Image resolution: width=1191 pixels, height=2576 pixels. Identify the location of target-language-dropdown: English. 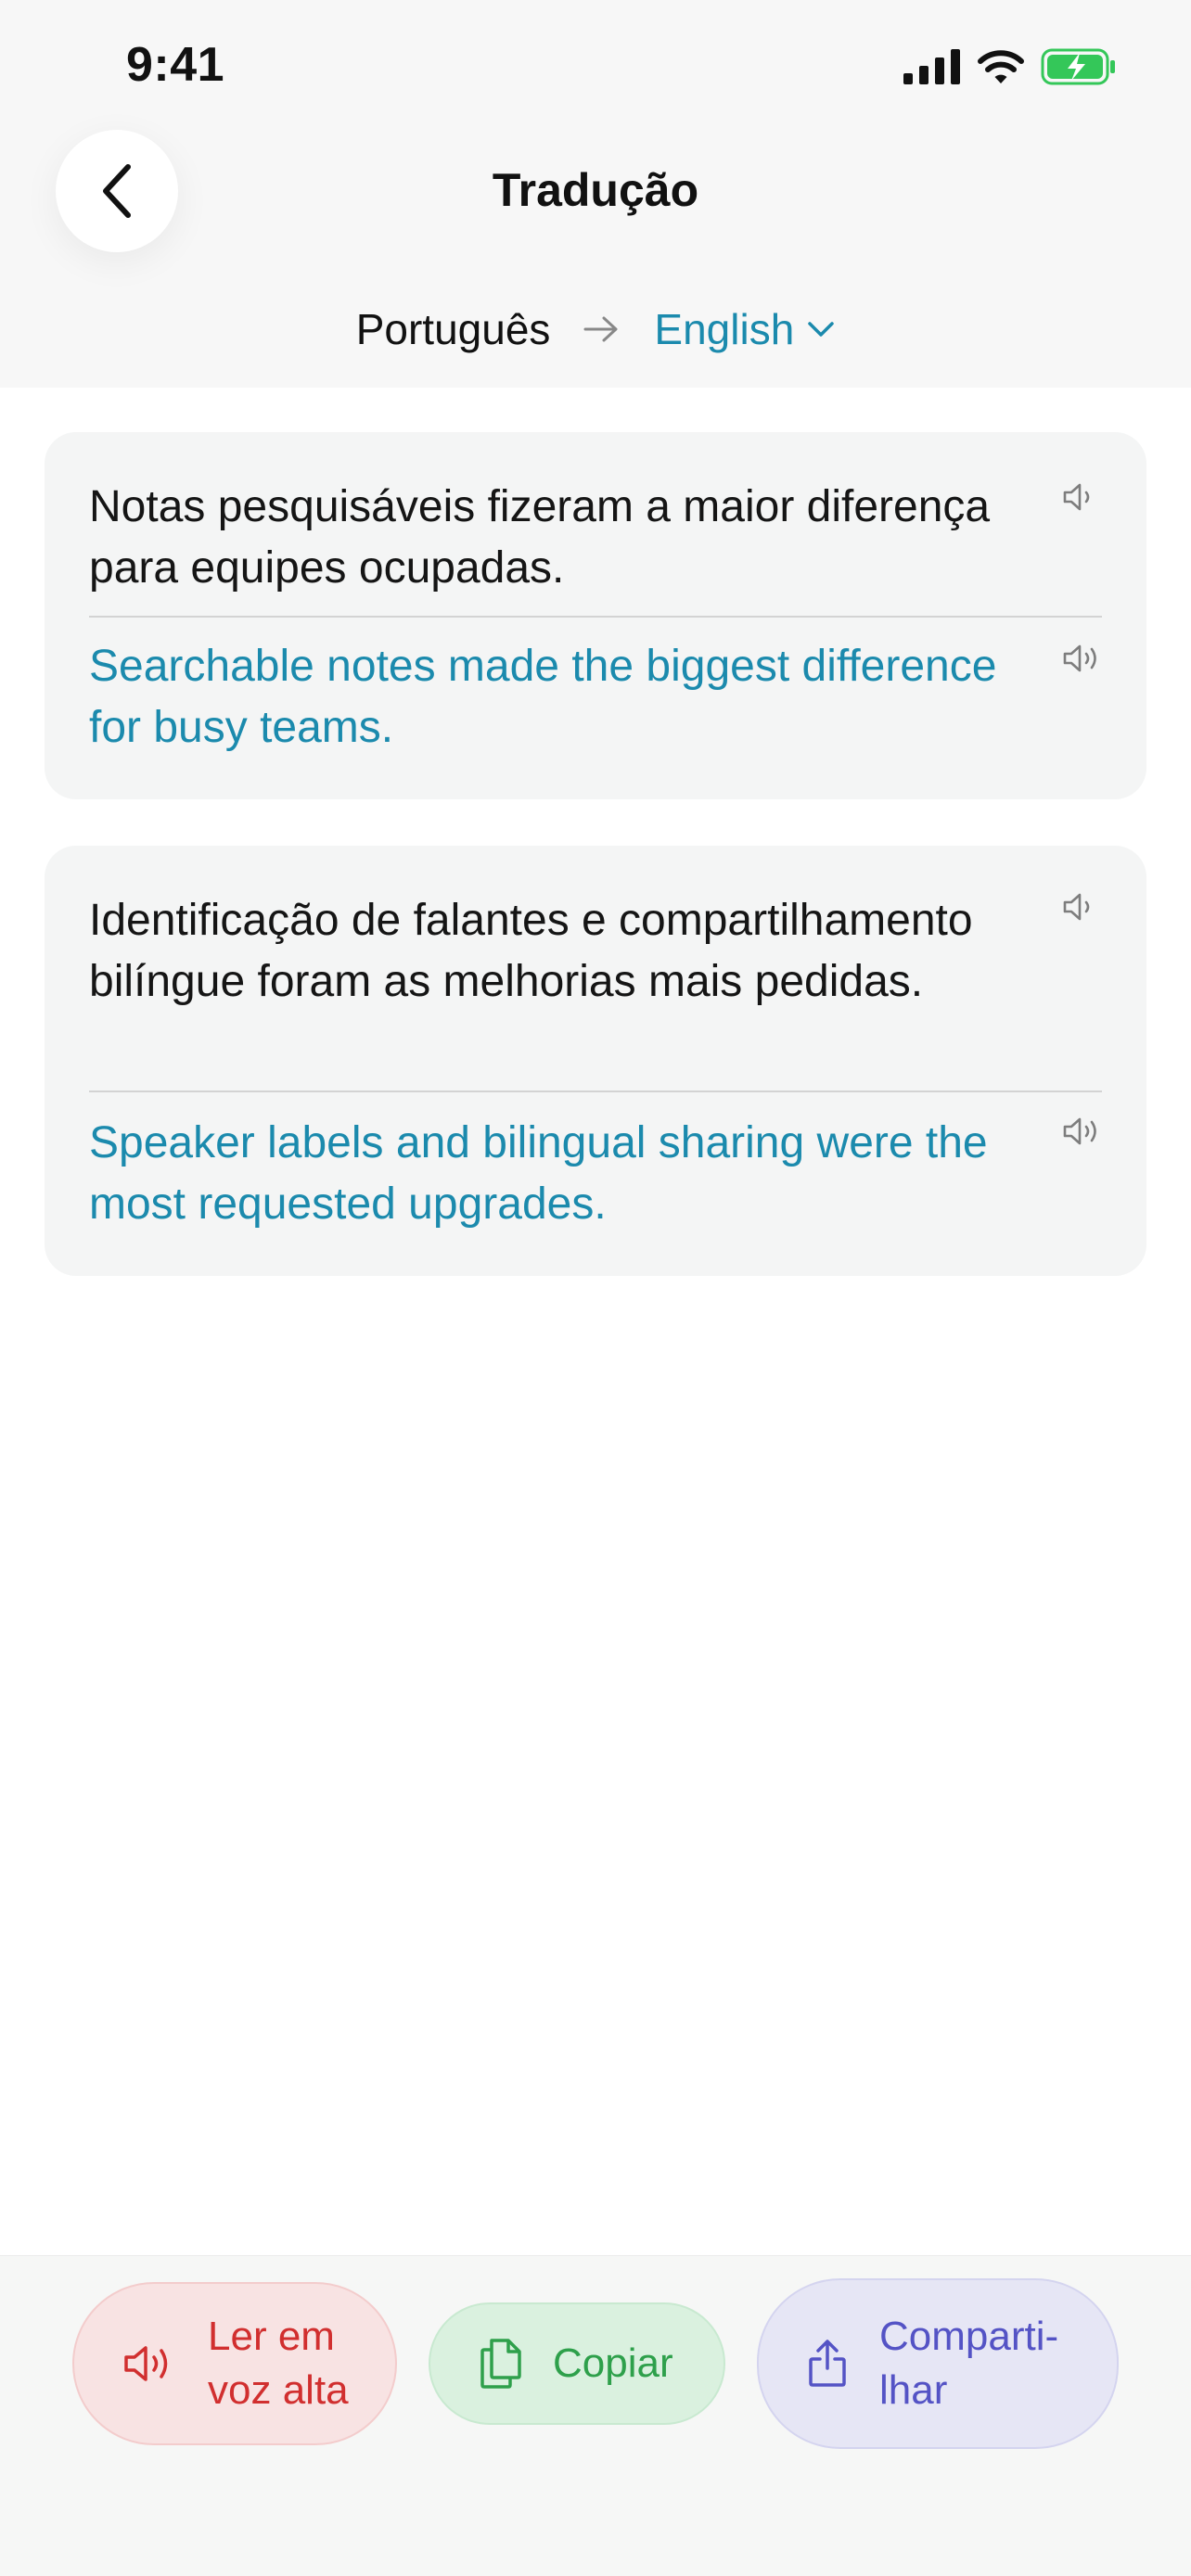
(744, 329).